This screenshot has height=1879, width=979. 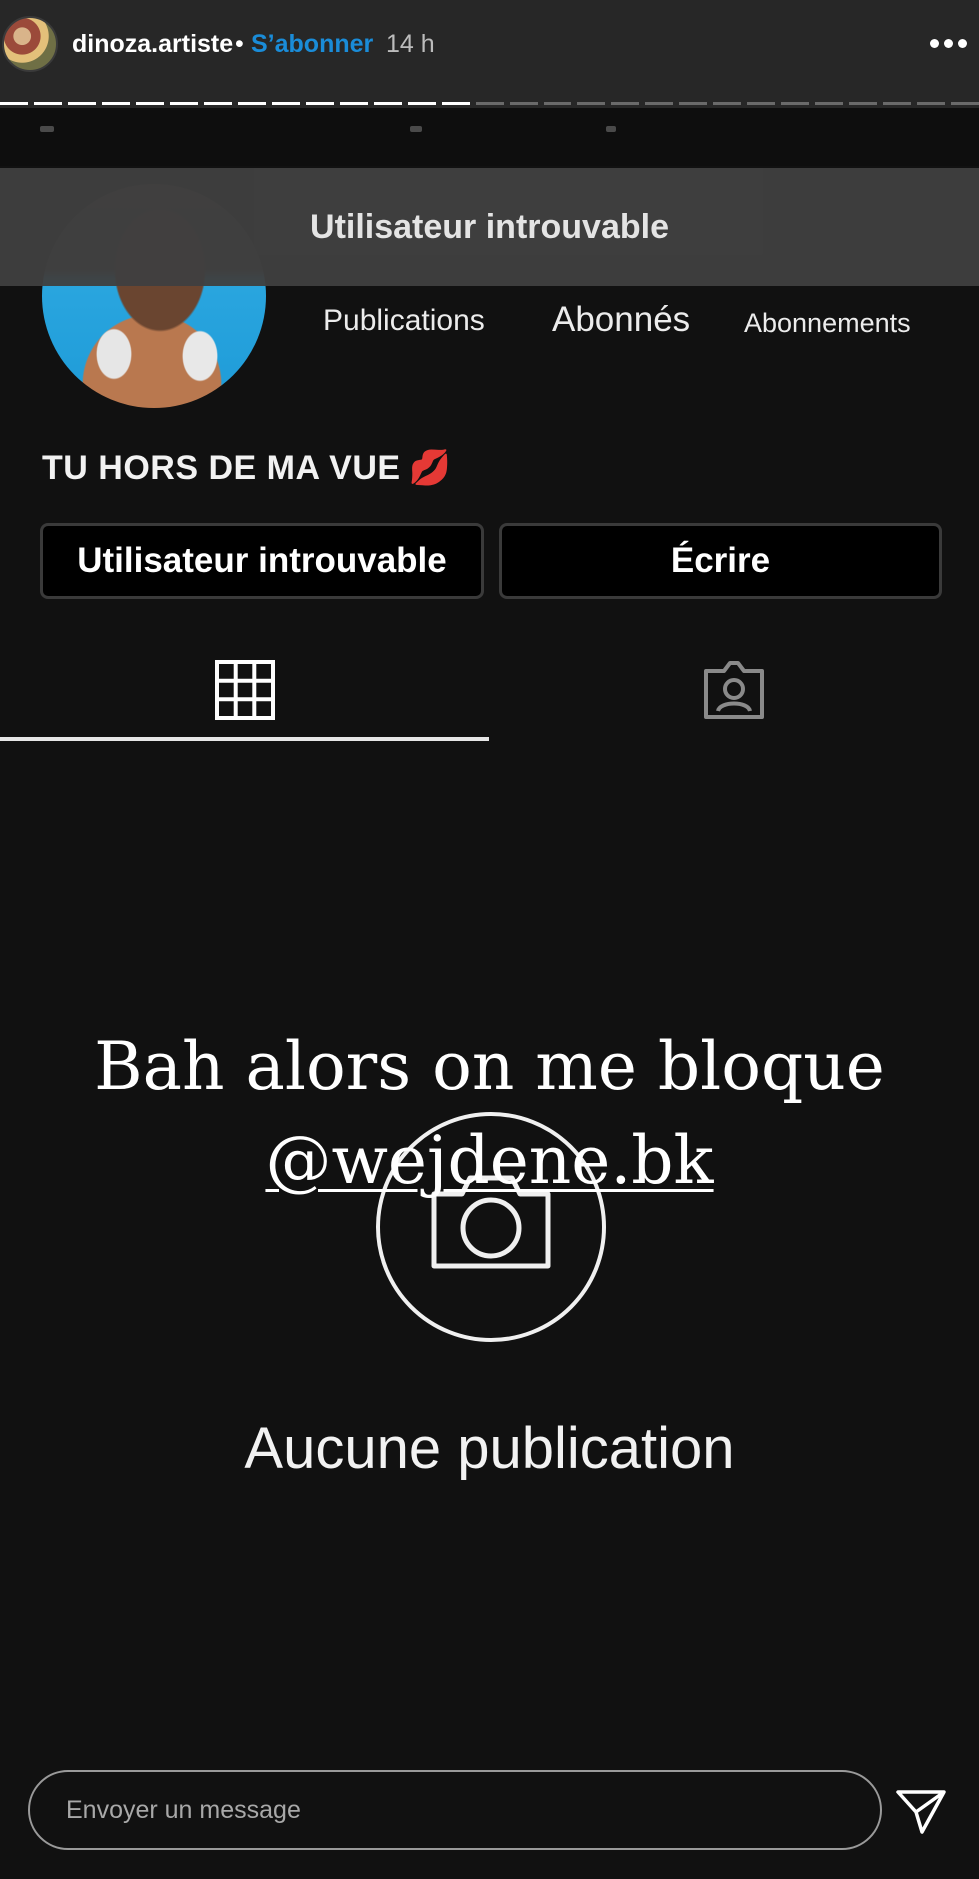 What do you see at coordinates (455, 1810) in the screenshot?
I see `message-input` at bounding box center [455, 1810].